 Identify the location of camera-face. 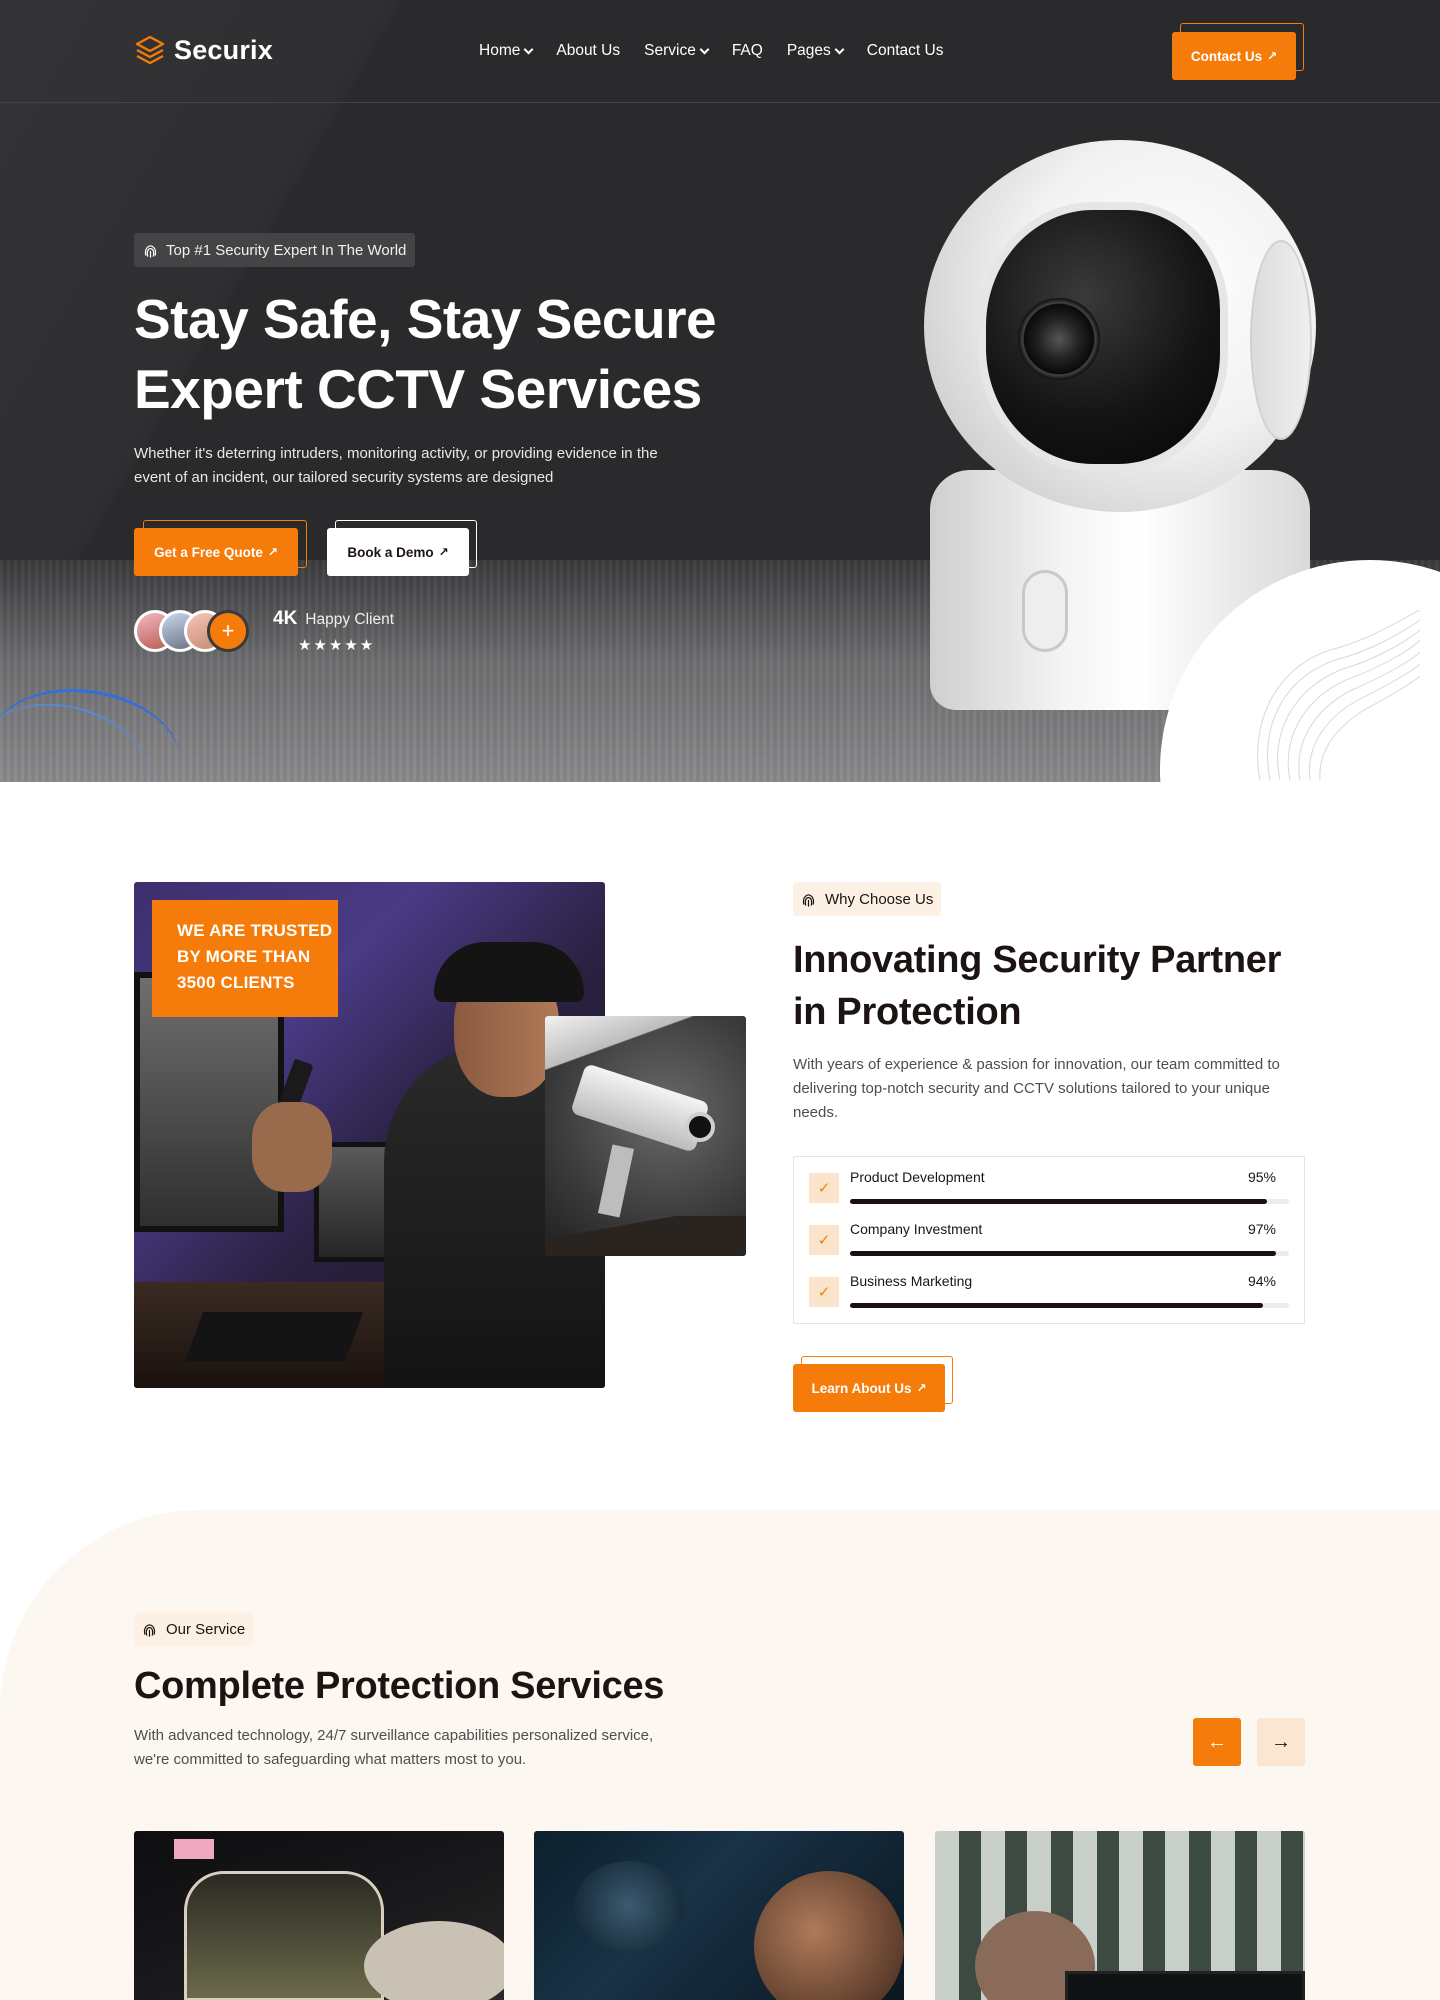
(1103, 337).